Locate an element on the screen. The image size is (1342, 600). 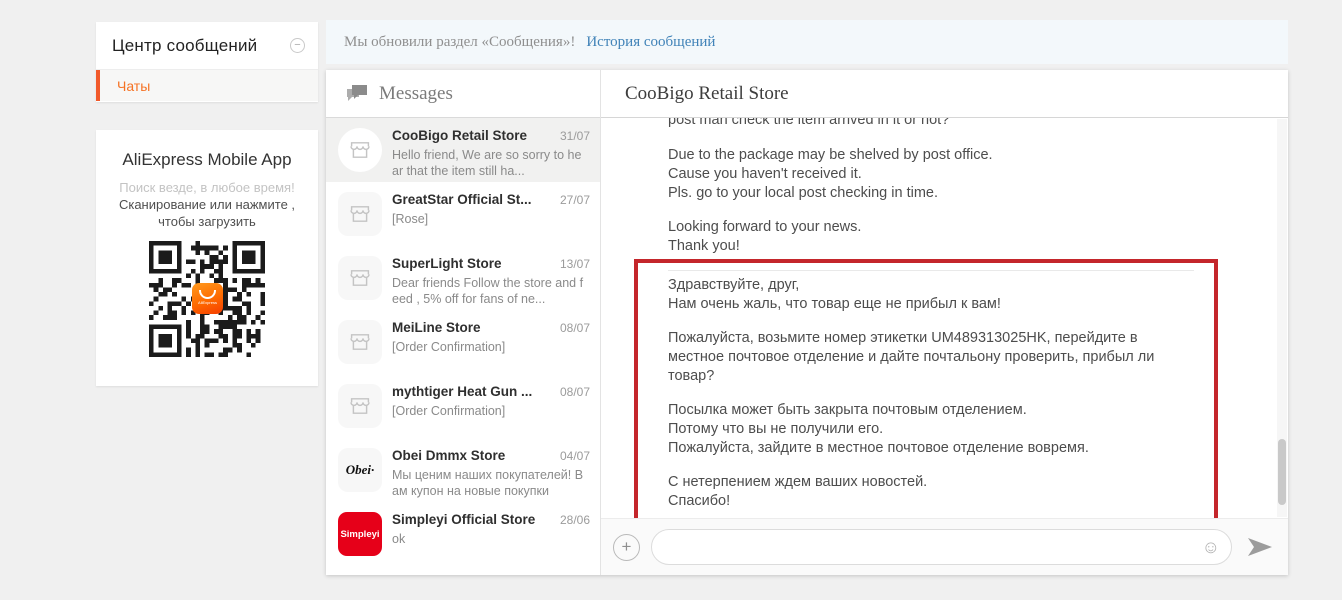
conversation-name: CooBigo Retail Store is located at coordinates (460, 135).